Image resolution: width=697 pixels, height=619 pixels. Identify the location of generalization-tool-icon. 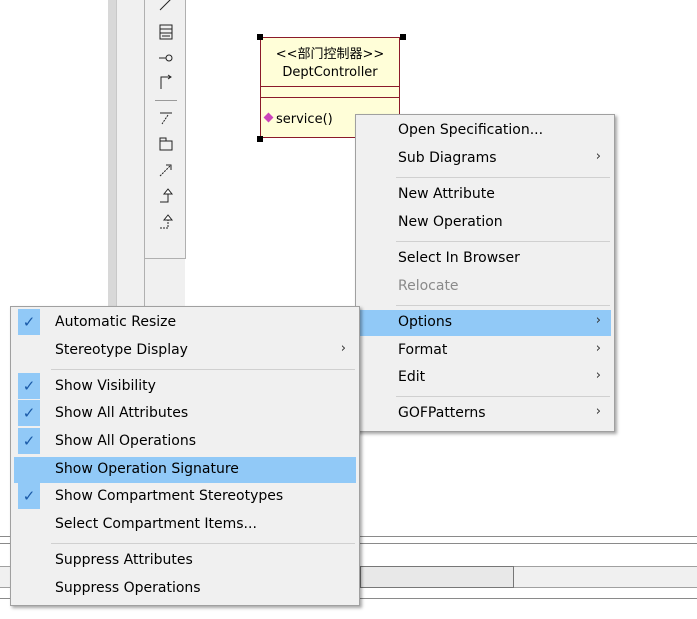
(166, 196).